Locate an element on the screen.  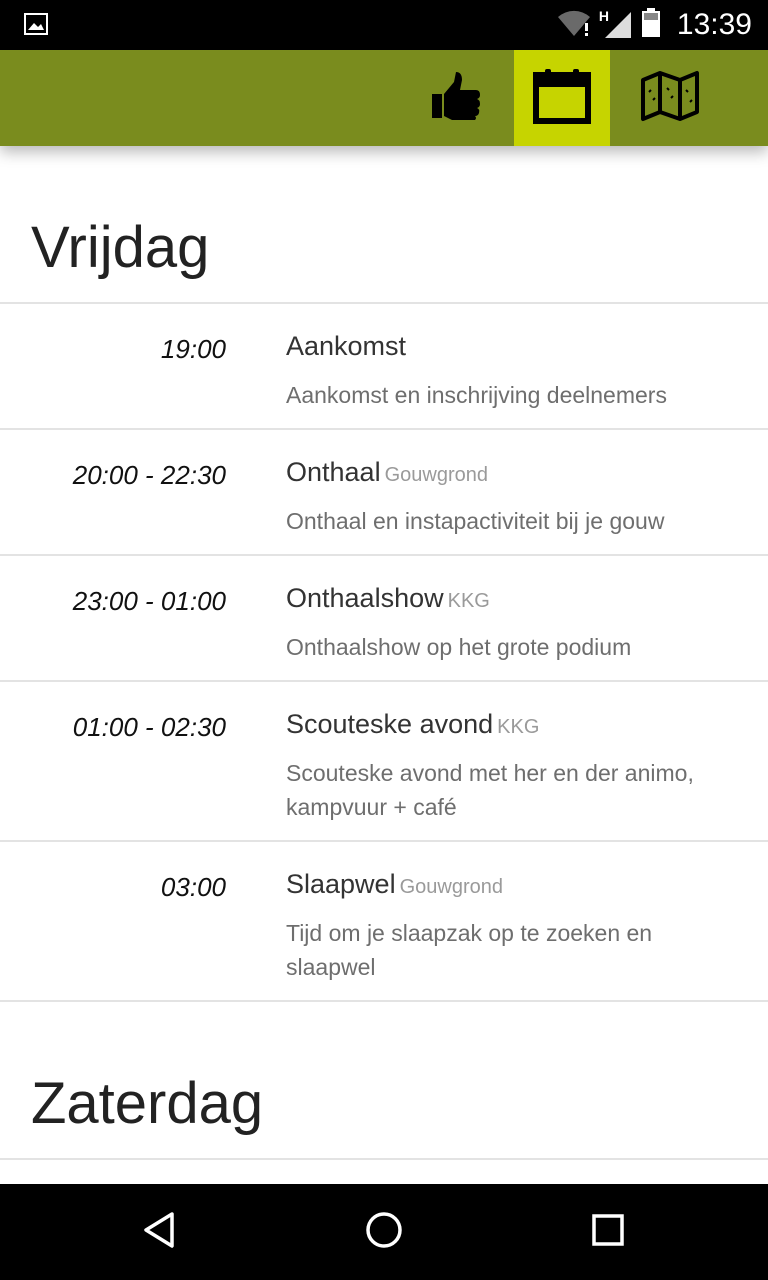
recents-icon is located at coordinates (608, 1232).